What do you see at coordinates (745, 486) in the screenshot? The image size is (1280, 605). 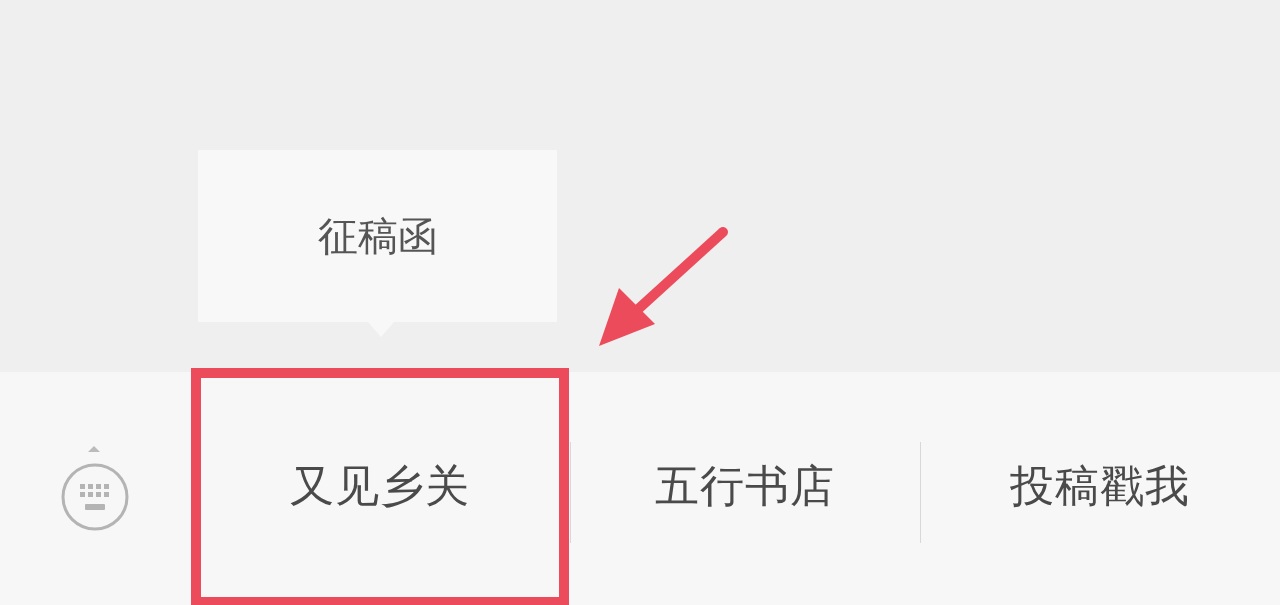 I see `menu-item: 五行书店` at bounding box center [745, 486].